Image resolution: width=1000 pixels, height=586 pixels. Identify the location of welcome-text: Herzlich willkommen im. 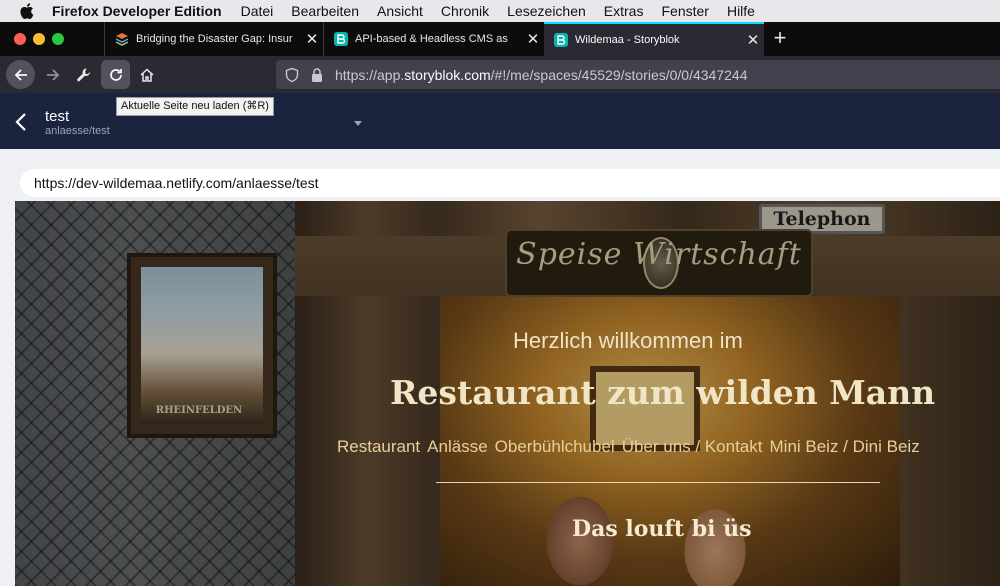
(628, 340).